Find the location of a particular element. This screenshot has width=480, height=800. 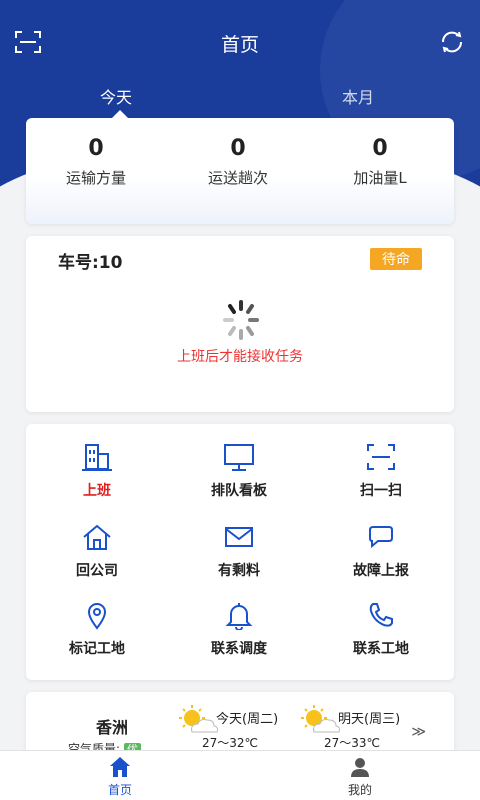

nav-label: 首页 is located at coordinates (119, 790).